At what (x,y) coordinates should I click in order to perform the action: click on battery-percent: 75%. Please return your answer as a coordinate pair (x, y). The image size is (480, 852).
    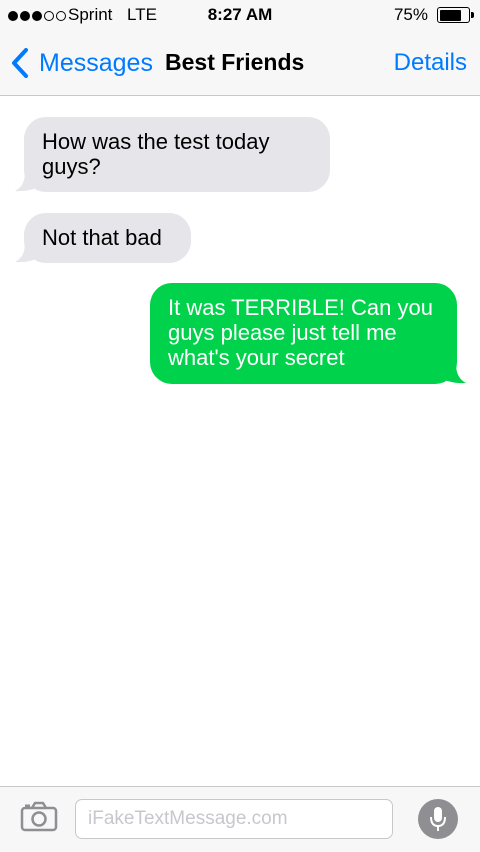
    Looking at the image, I should click on (410, 14).